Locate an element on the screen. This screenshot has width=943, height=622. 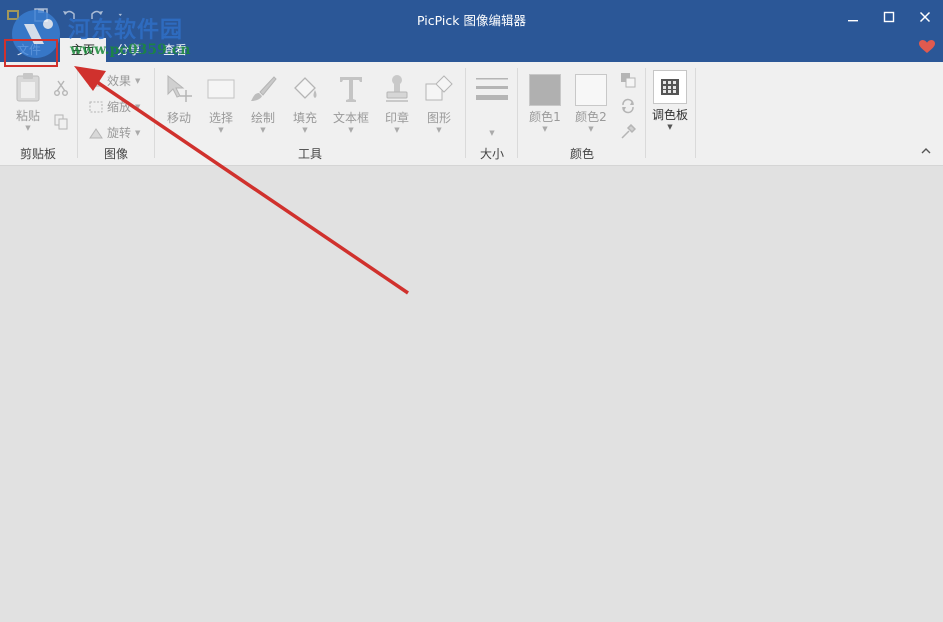
rotate-button: 旋转 ▼ is located at coordinates (114, 132).